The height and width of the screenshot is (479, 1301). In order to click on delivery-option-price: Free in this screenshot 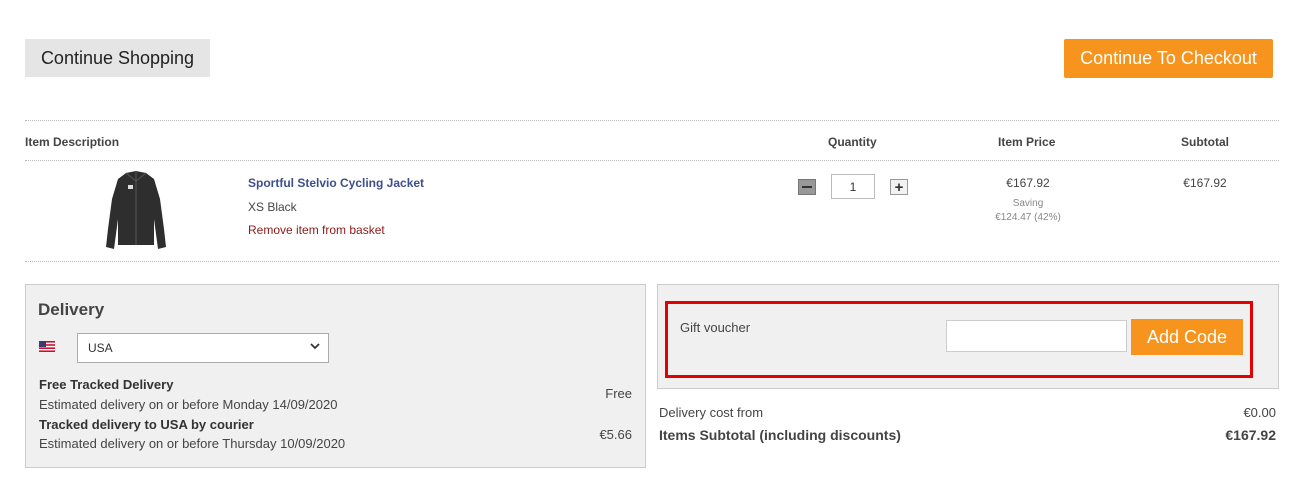, I will do `click(618, 393)`.